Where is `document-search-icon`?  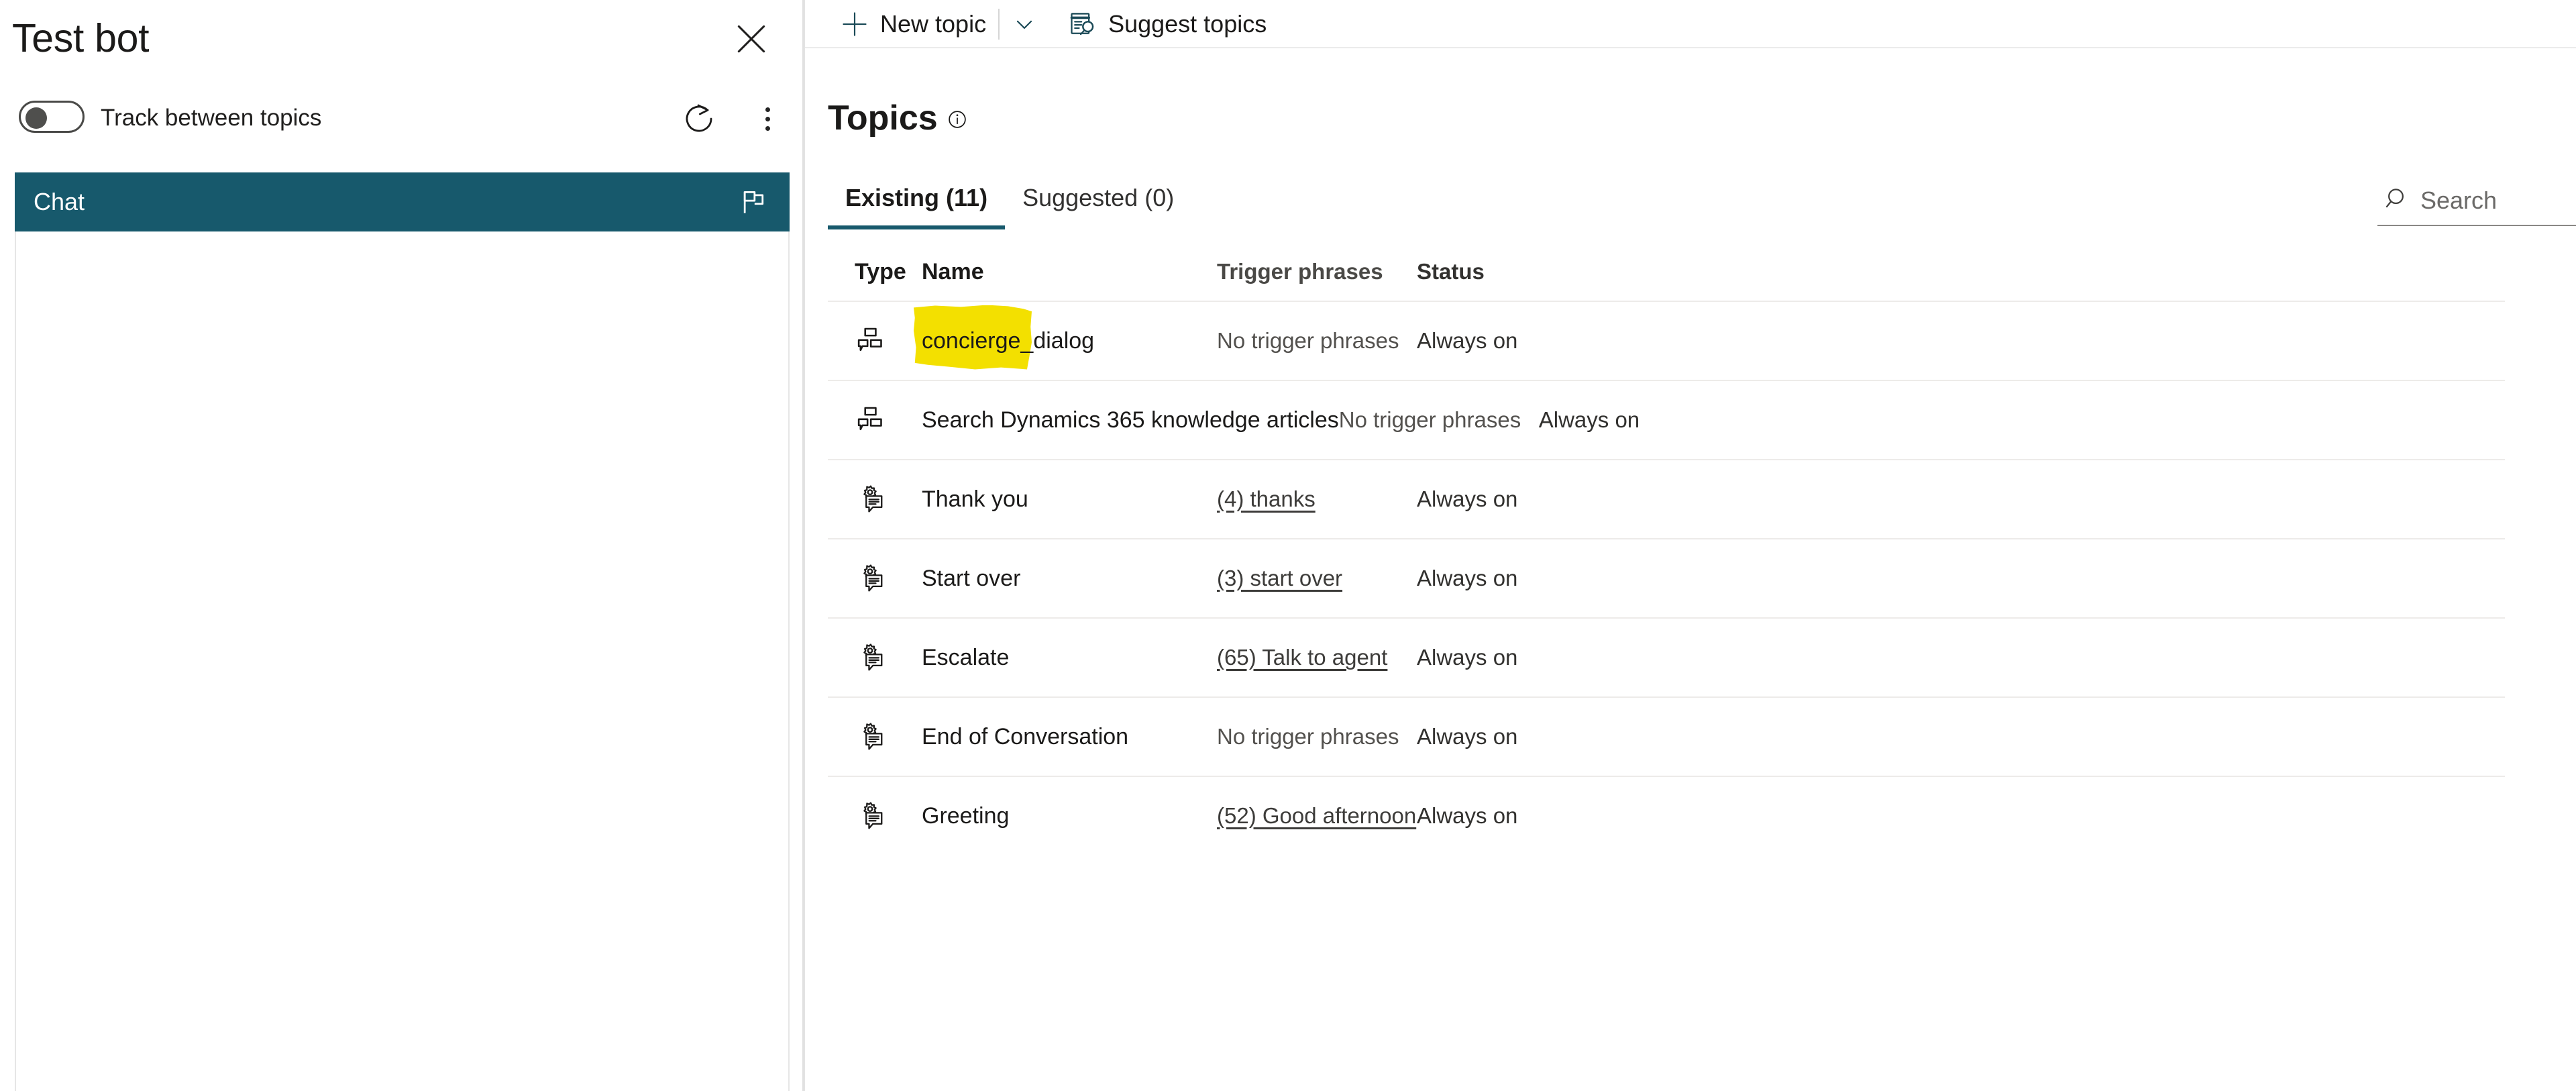 document-search-icon is located at coordinates (1082, 24).